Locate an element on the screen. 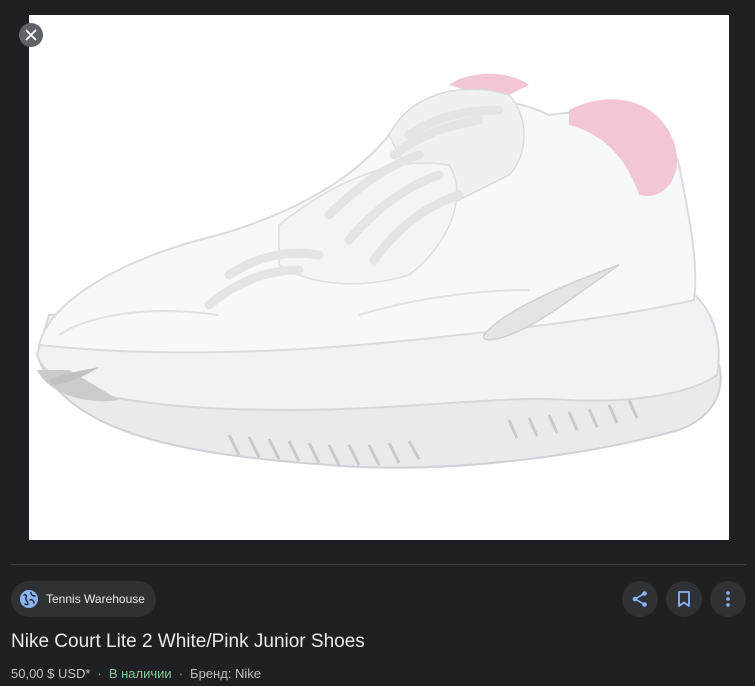  source-chip: Tennis Warehouse is located at coordinates (83, 599).